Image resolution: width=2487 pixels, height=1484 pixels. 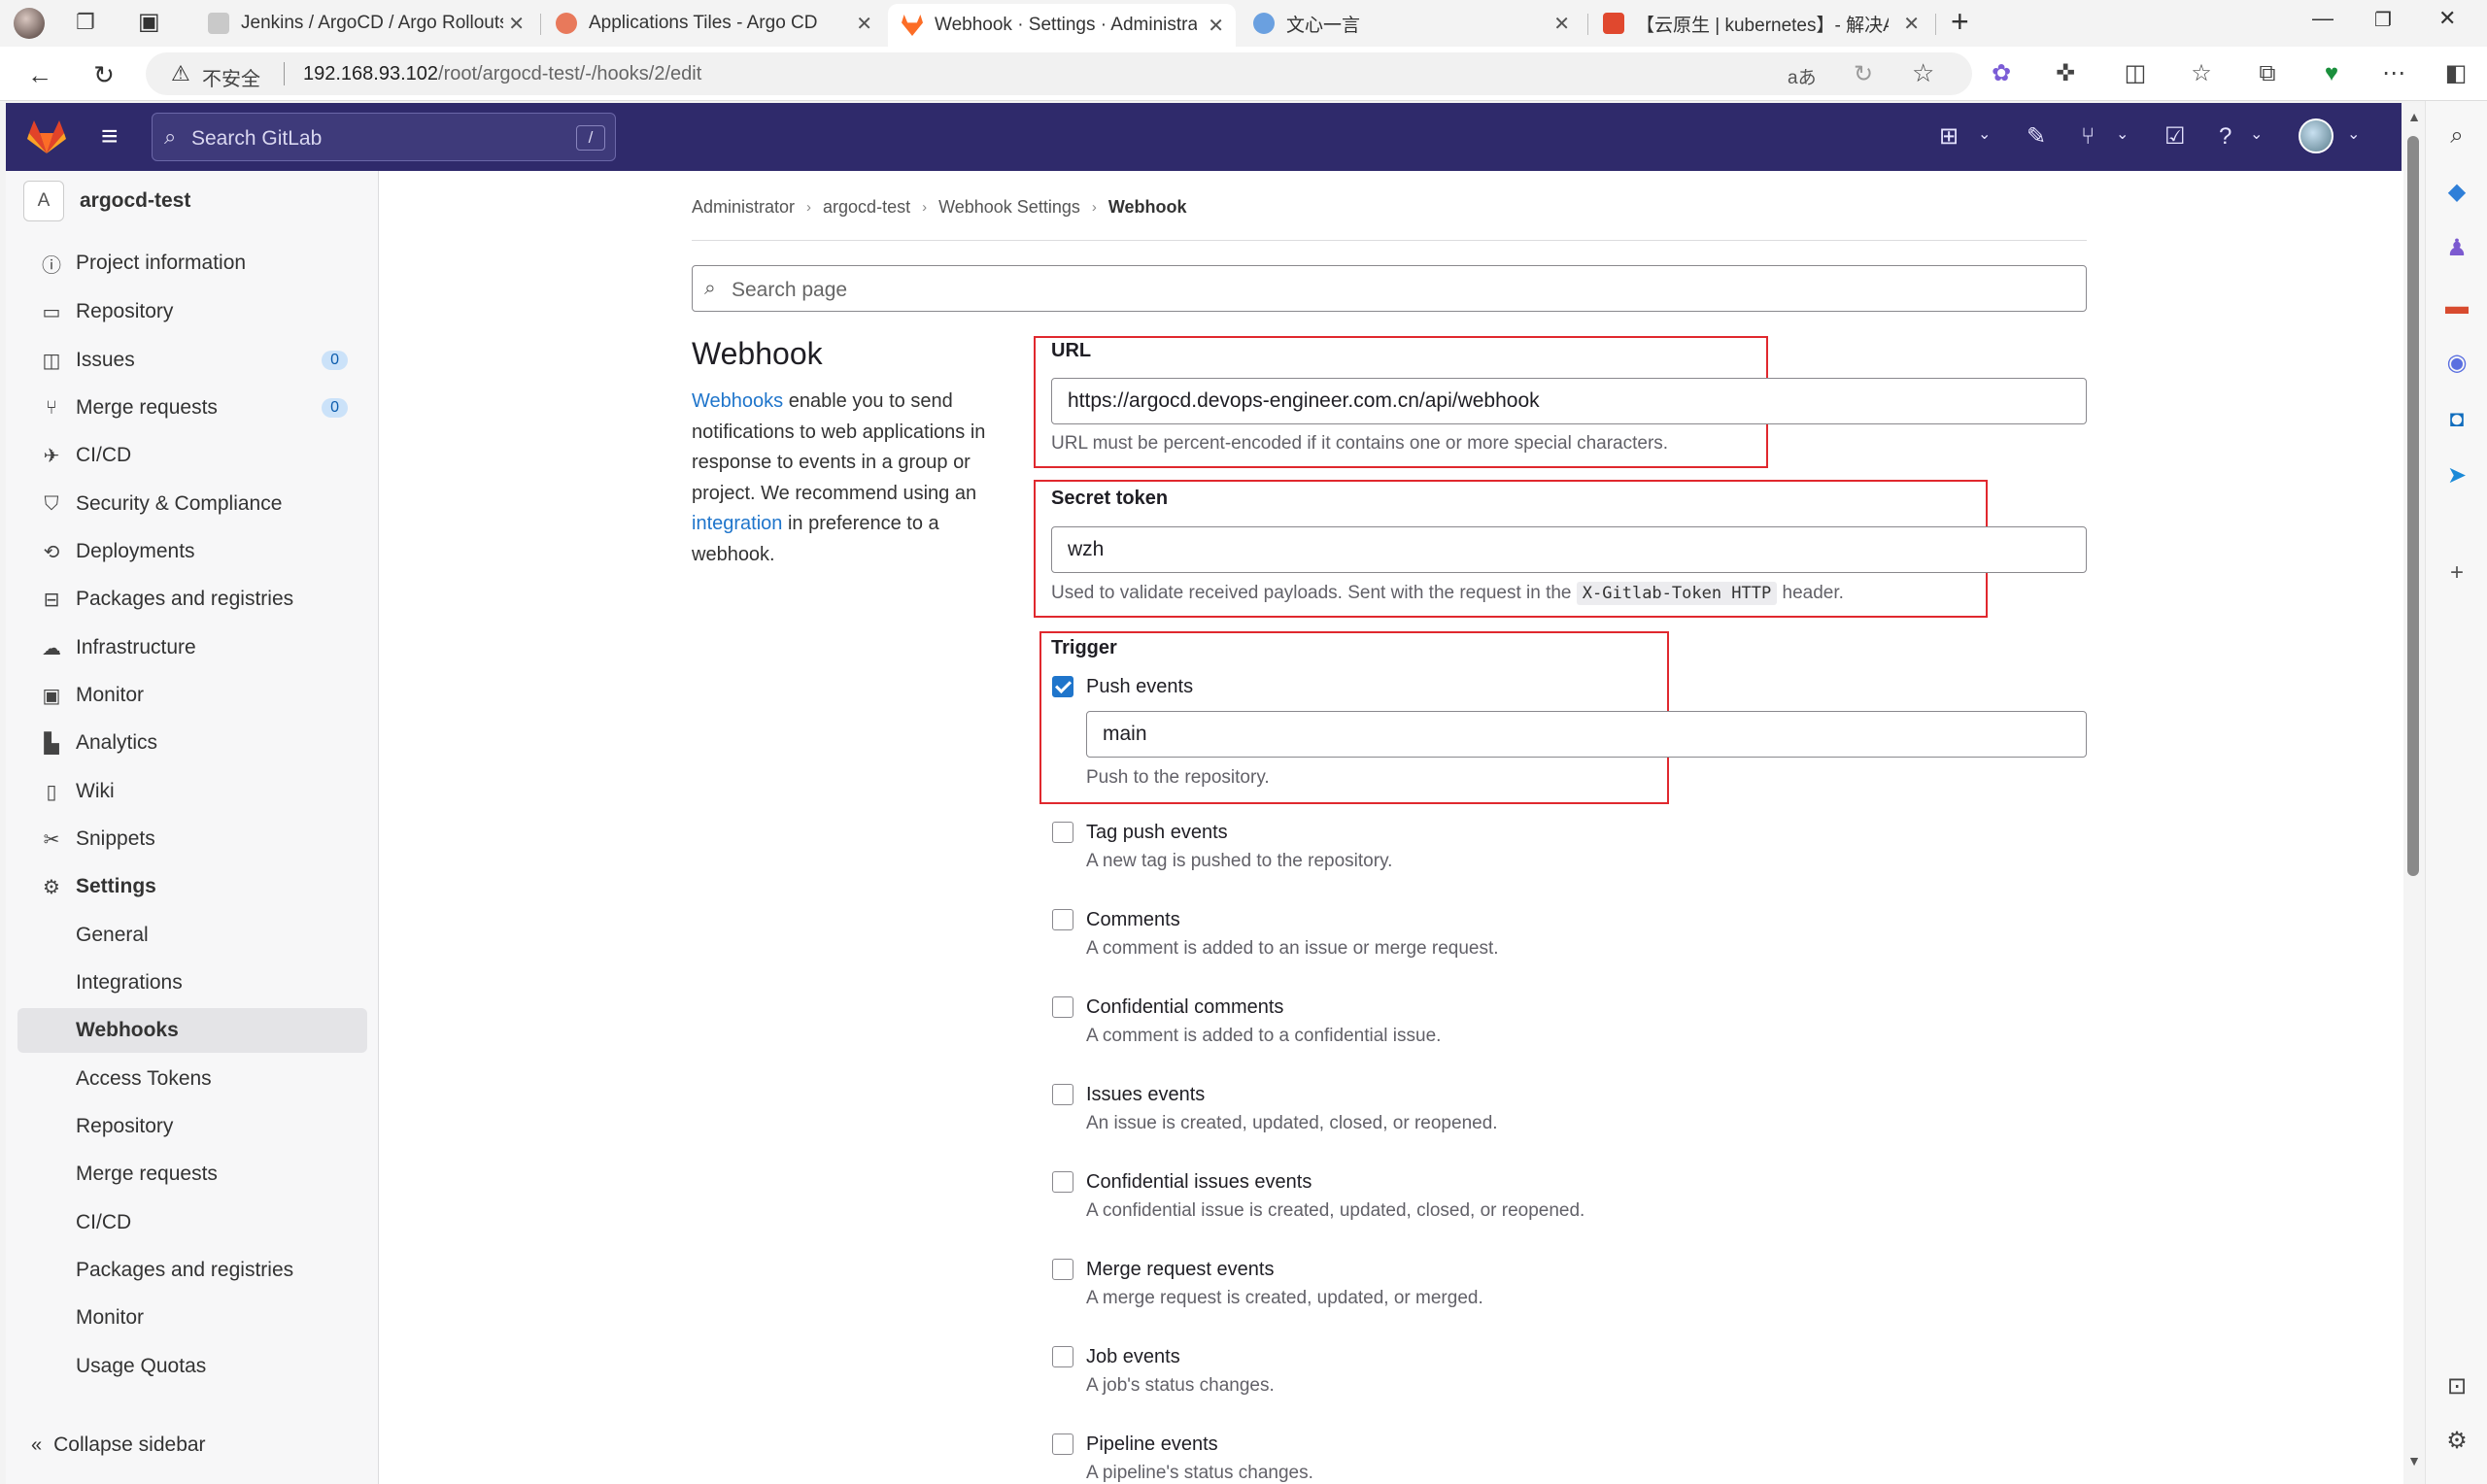 What do you see at coordinates (39, 74) in the screenshot?
I see `back-icon: ←` at bounding box center [39, 74].